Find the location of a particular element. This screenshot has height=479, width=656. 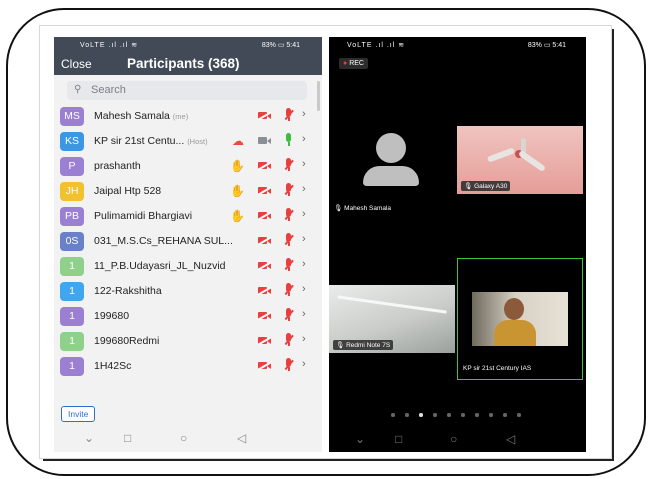

participant-name-text: Jaipal Htp 528 is located at coordinates (128, 191).